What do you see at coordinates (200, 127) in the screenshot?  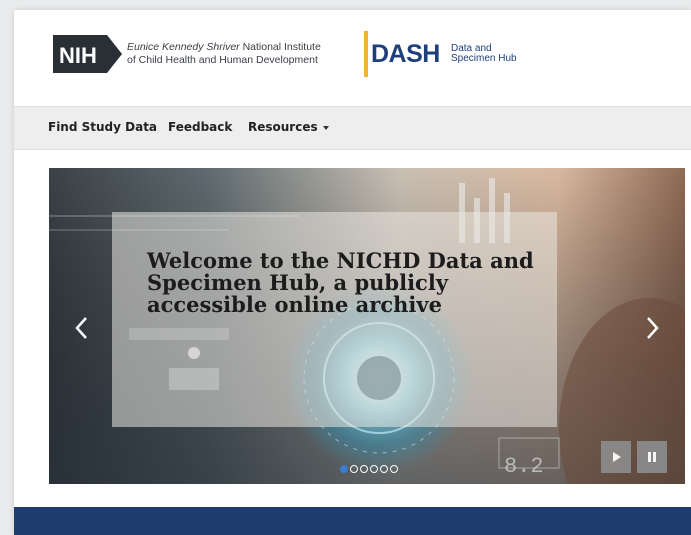 I see `nav-feedback: Feedback` at bounding box center [200, 127].